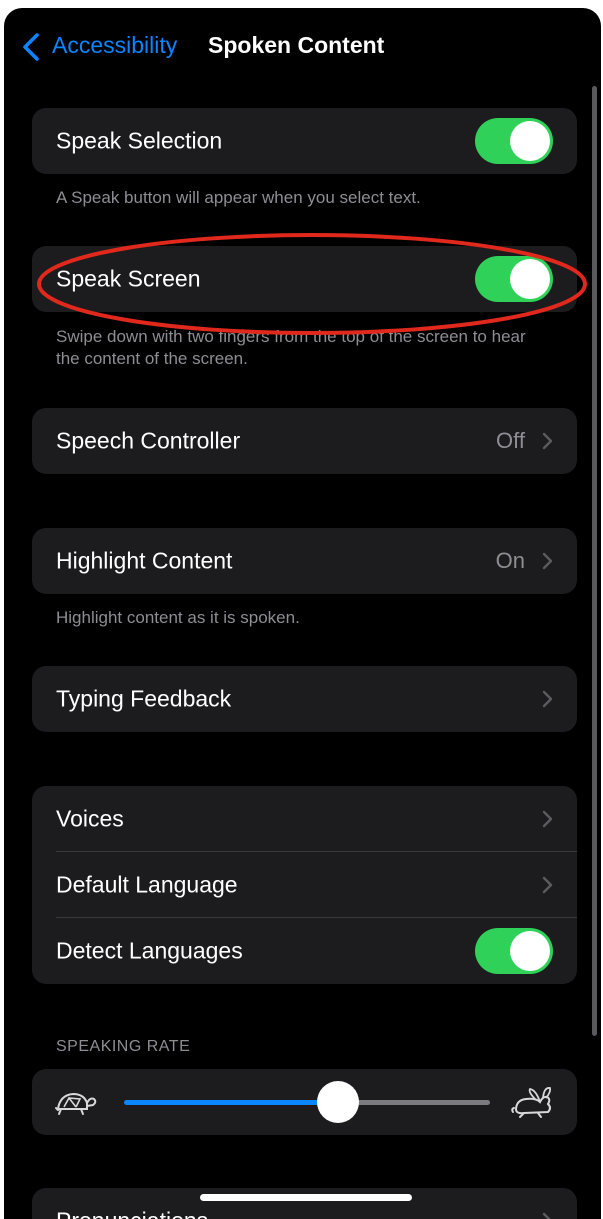 Image resolution: width=603 pixels, height=1219 pixels. What do you see at coordinates (90, 818) in the screenshot?
I see `voices-label: Voices` at bounding box center [90, 818].